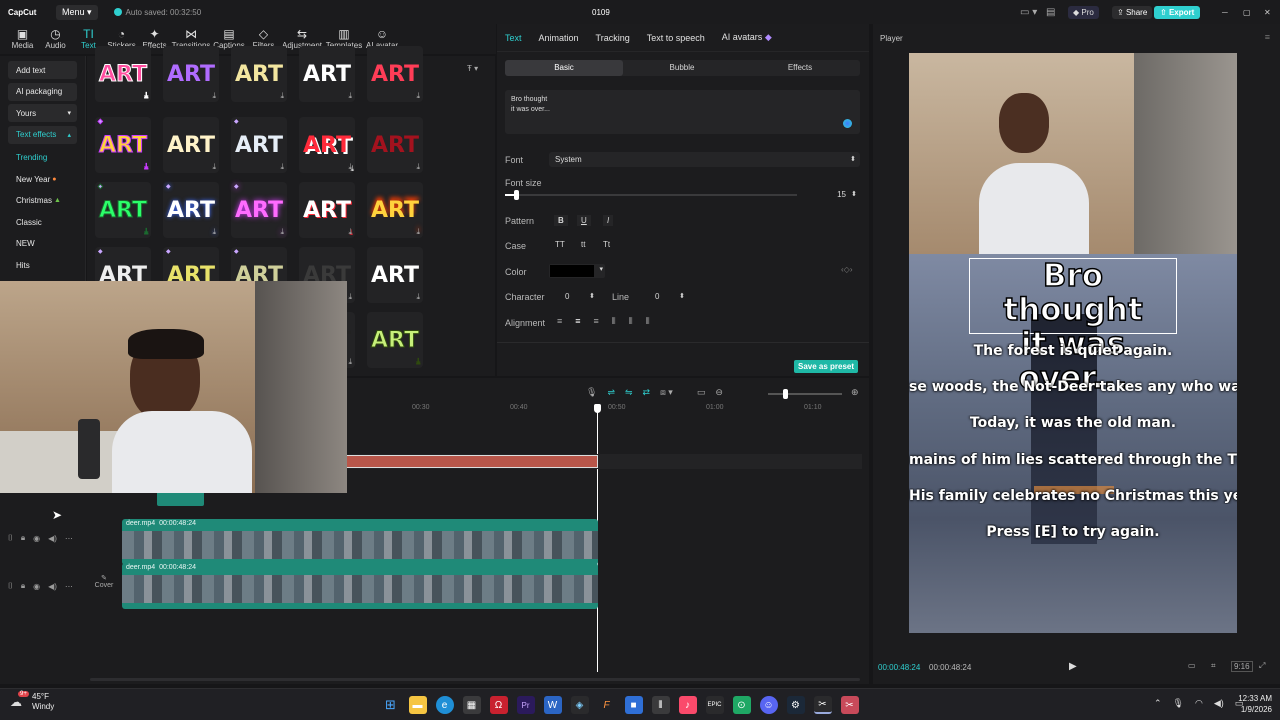  Describe the element at coordinates (682, 68) in the screenshot. I see `subtab-bubble: Bubble` at that location.